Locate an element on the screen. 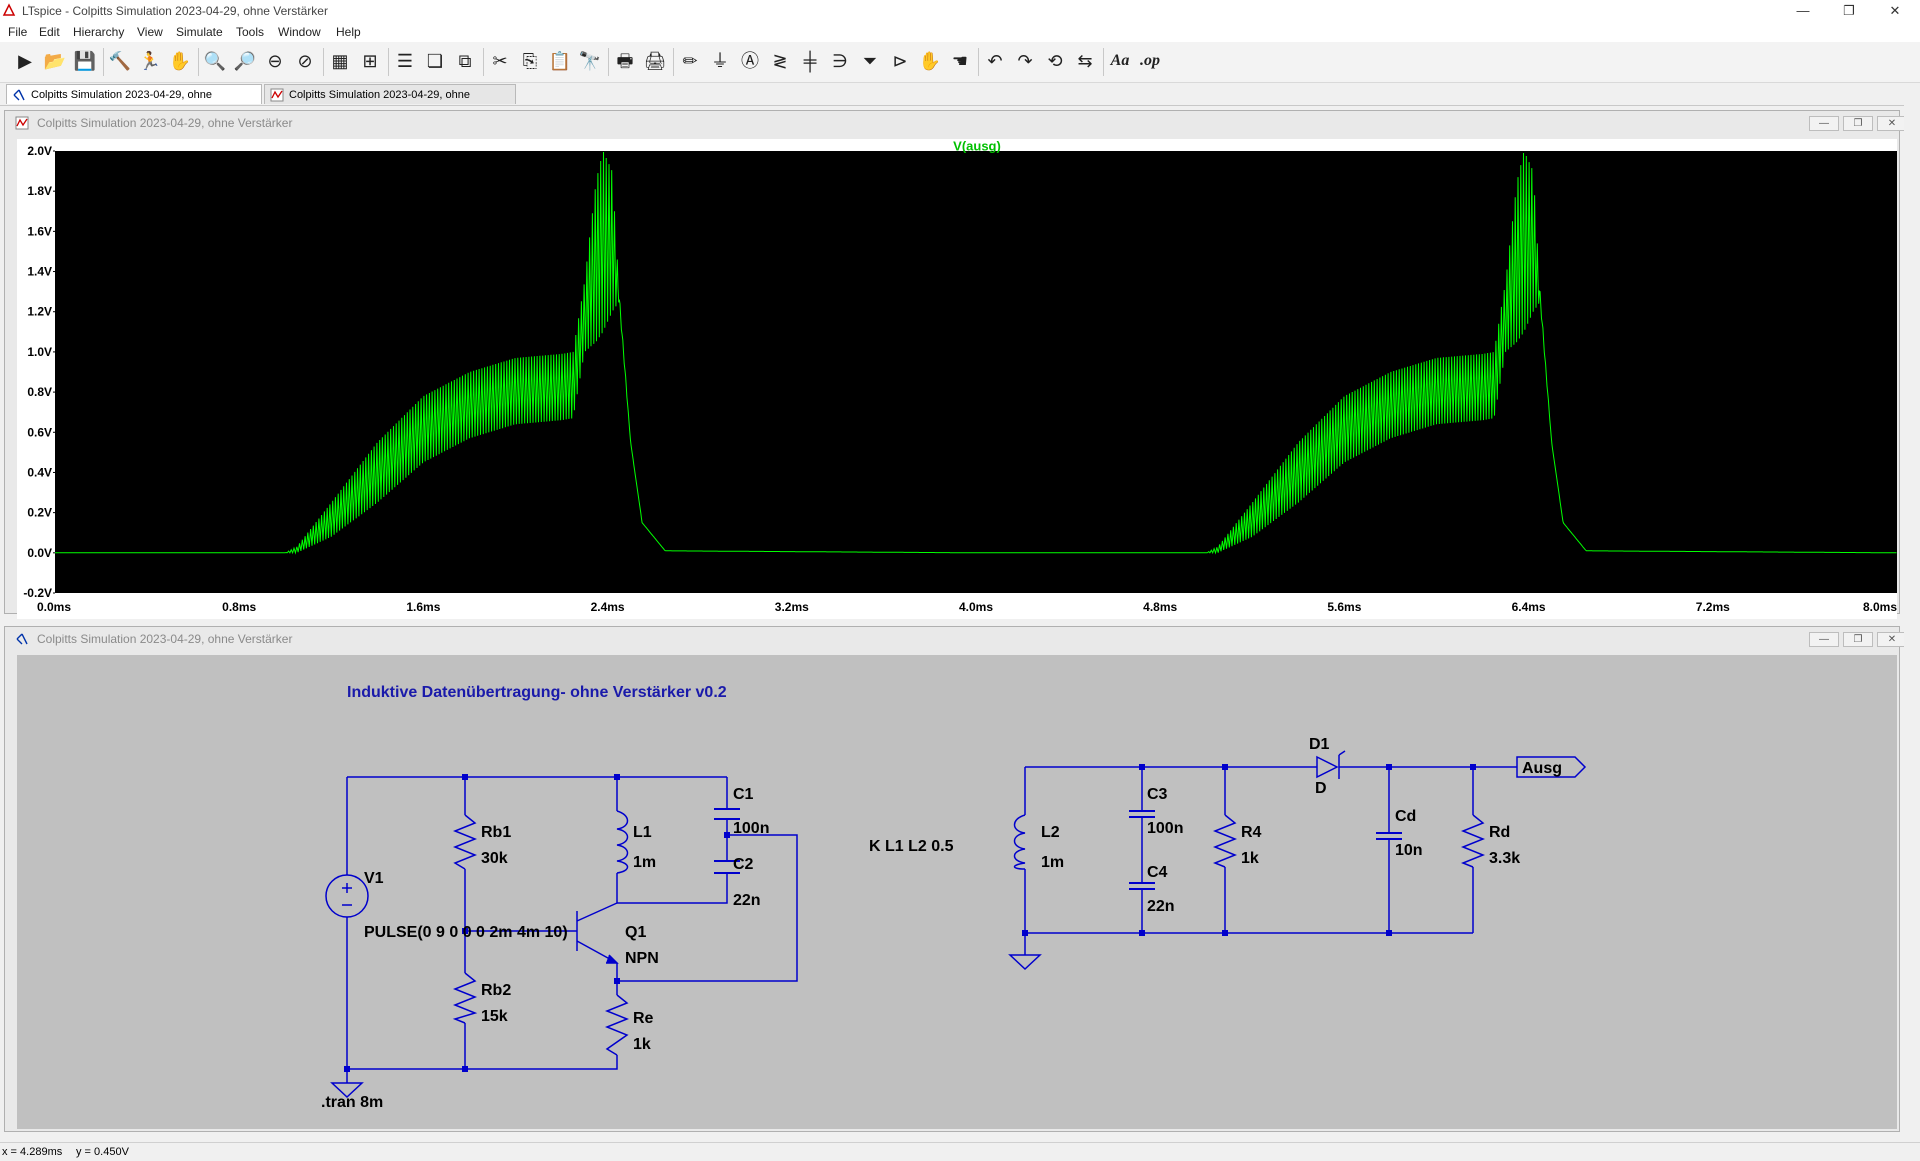 The image size is (1920, 1161). value-q1: NPN is located at coordinates (642, 958).